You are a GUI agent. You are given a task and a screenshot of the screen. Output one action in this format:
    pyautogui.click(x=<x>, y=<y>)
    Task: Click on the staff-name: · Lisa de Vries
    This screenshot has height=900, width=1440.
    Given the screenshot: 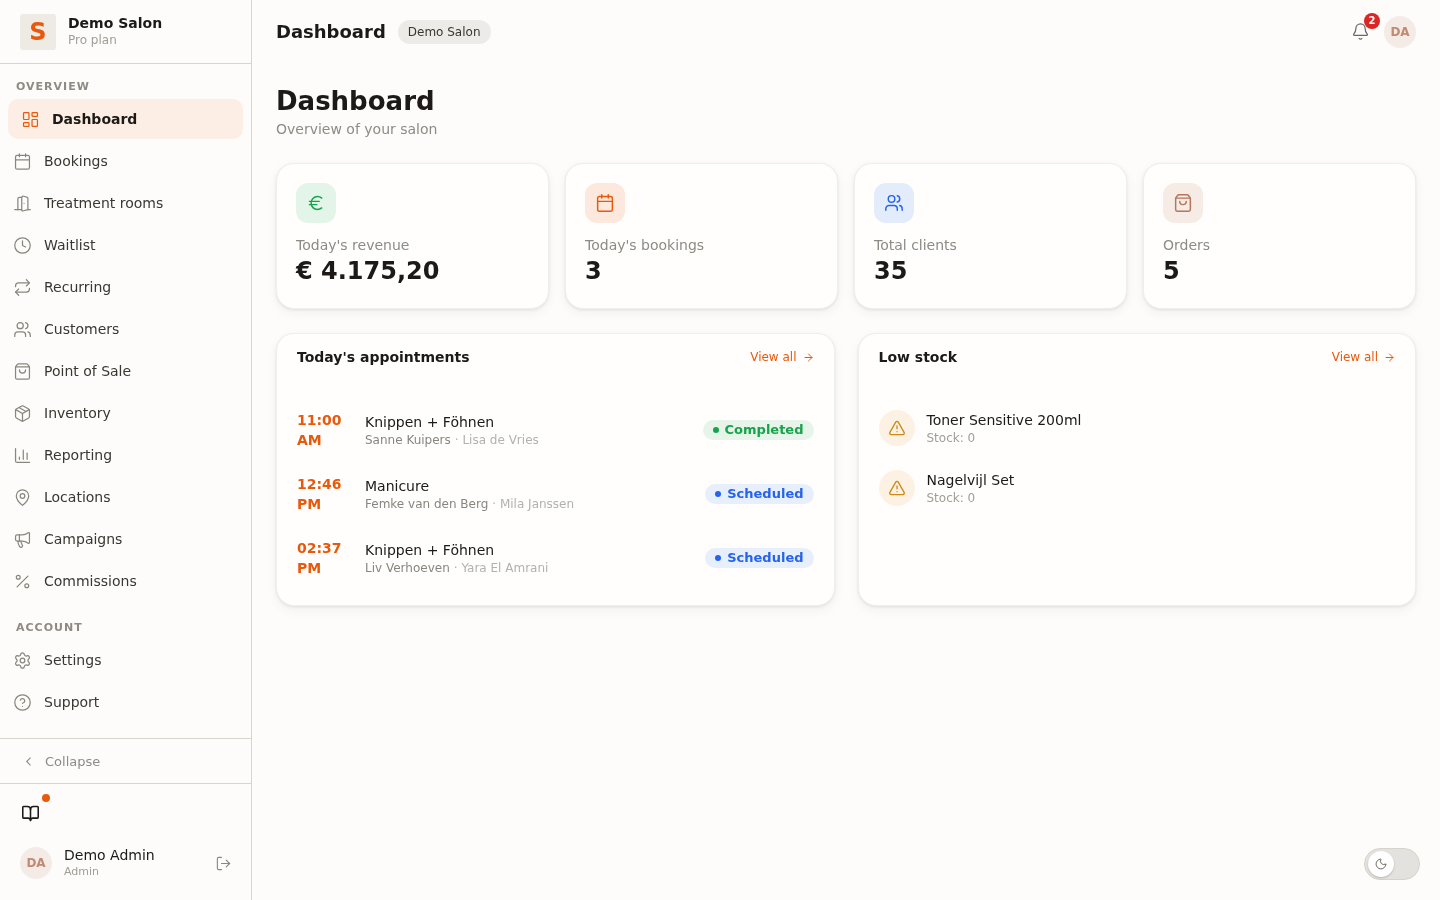 What is the action you would take?
    pyautogui.click(x=496, y=440)
    